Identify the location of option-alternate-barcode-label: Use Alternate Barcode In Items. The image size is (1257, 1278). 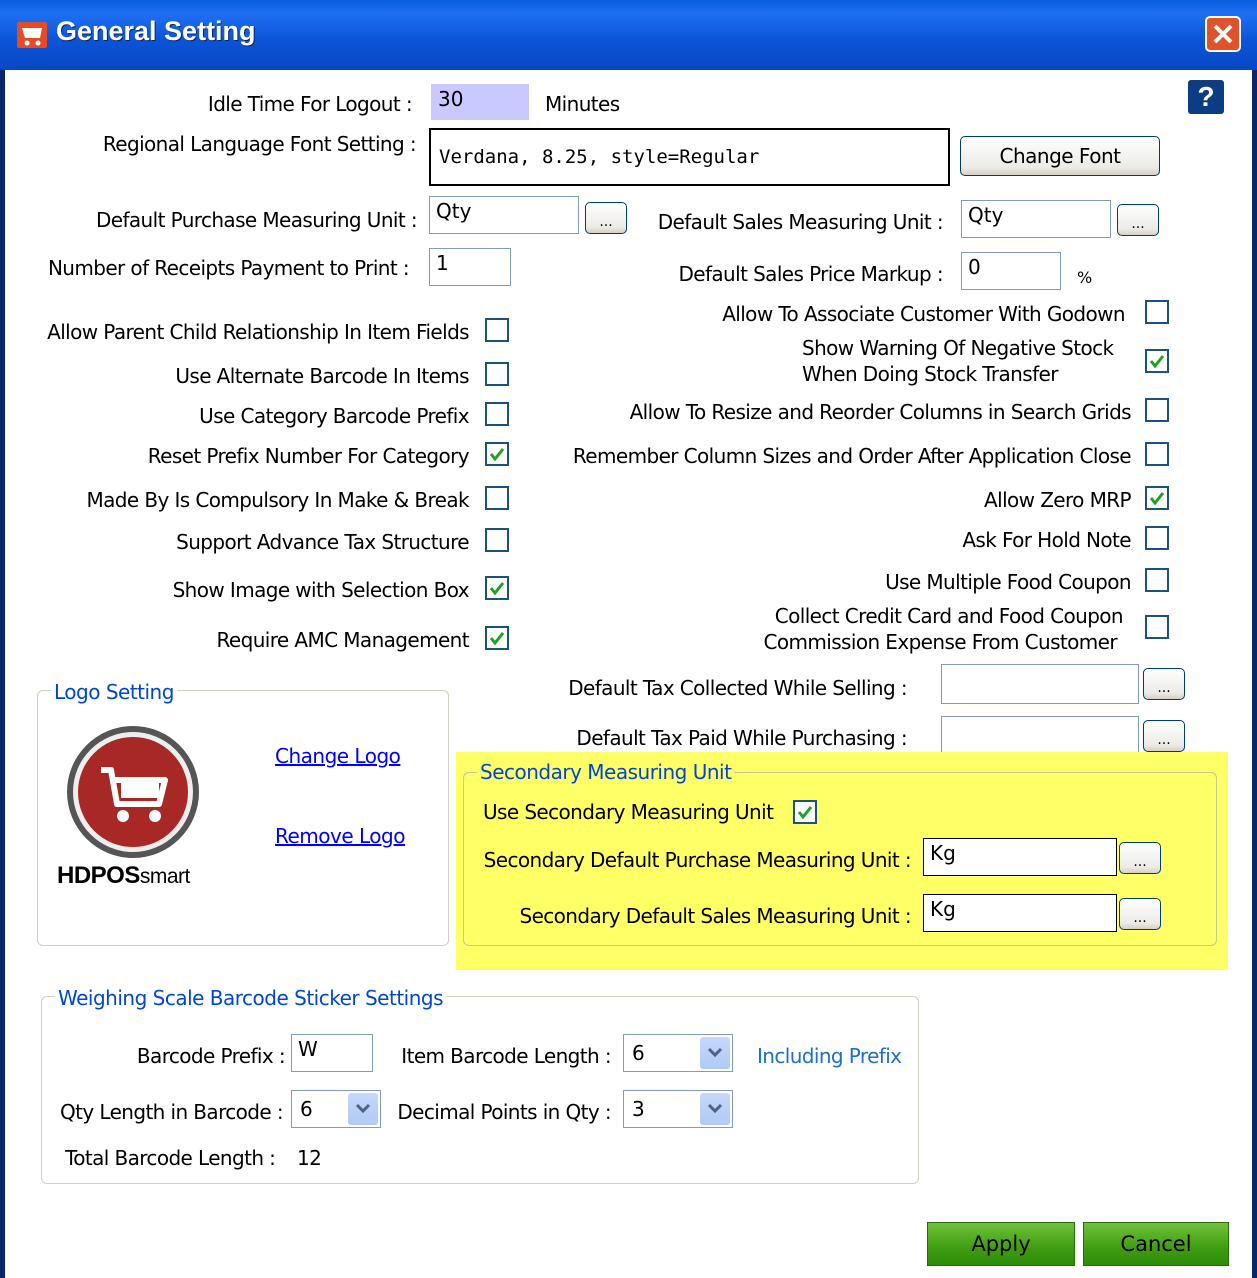
(322, 376).